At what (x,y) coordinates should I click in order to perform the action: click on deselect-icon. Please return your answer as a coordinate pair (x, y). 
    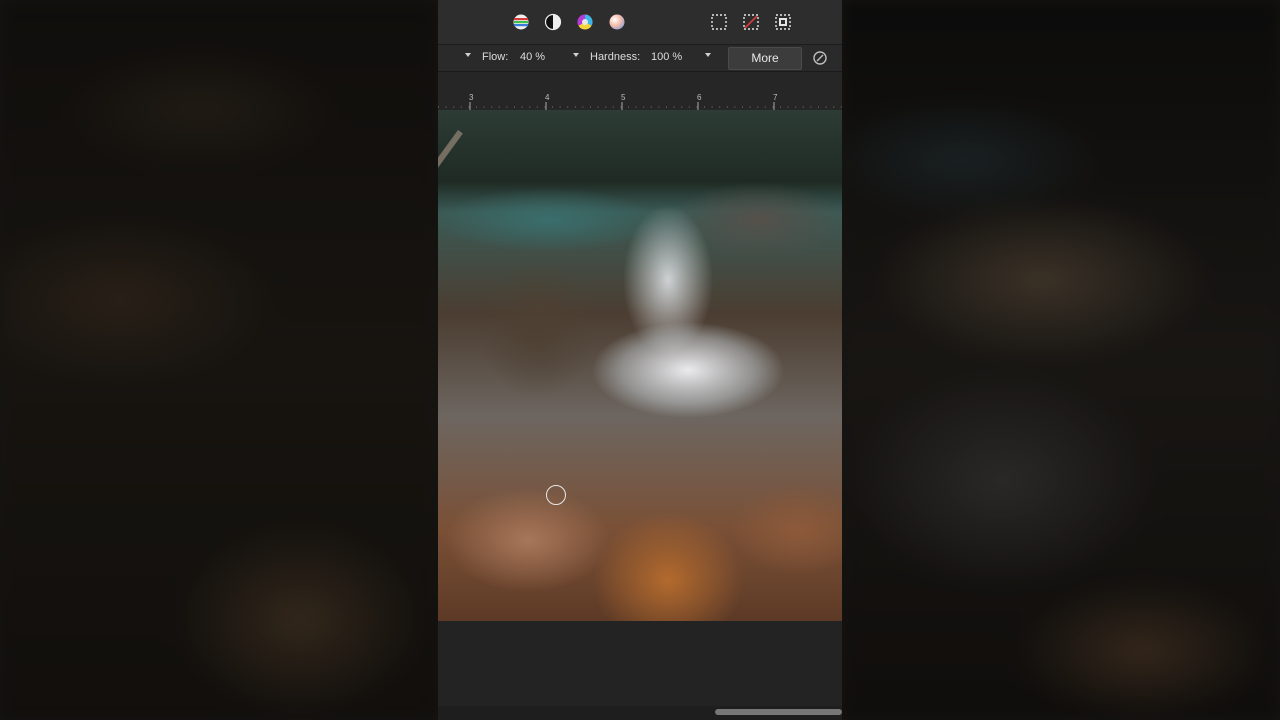
    Looking at the image, I should click on (751, 22).